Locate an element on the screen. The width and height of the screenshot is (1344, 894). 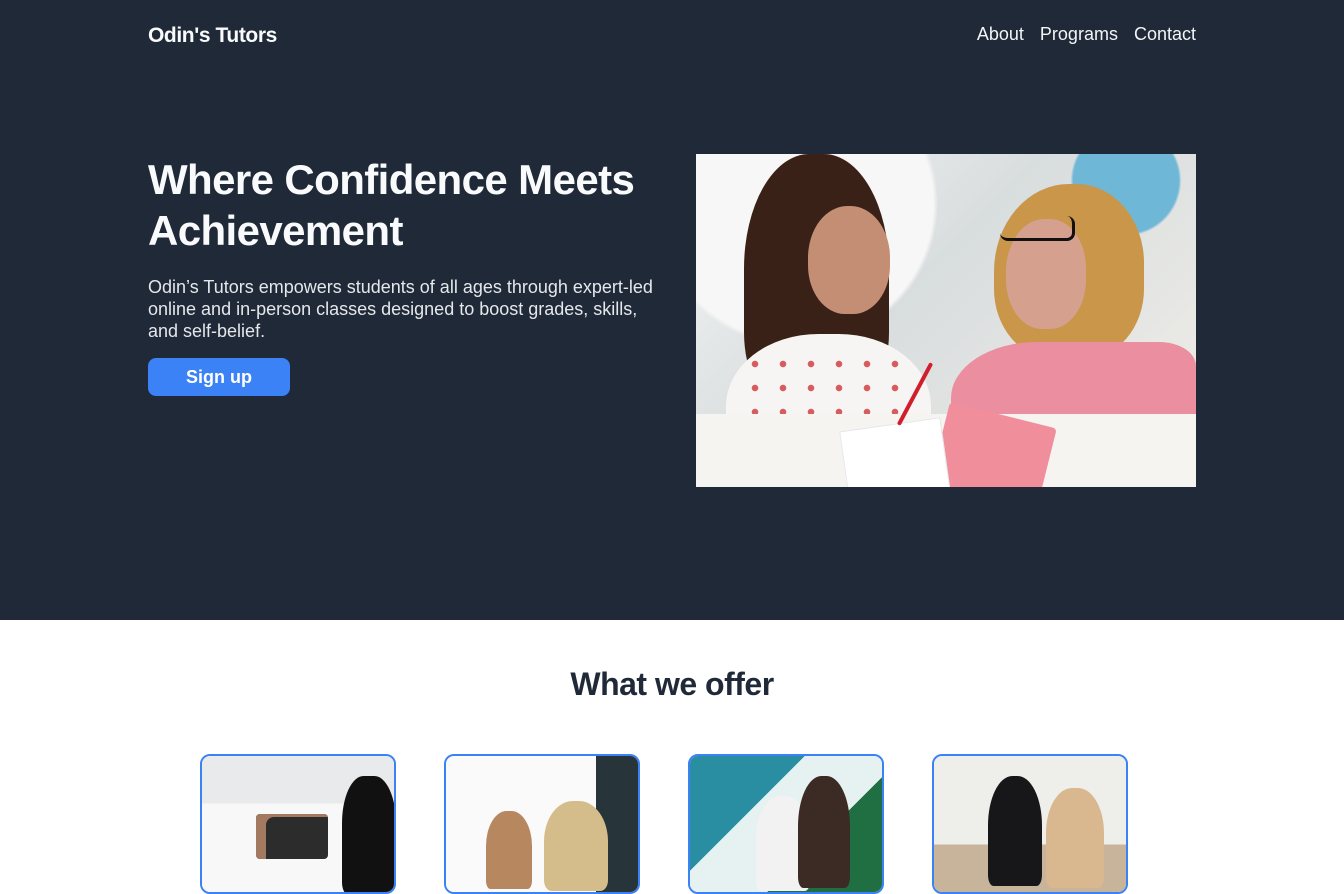
offer-card-online-learning is located at coordinates (298, 824).